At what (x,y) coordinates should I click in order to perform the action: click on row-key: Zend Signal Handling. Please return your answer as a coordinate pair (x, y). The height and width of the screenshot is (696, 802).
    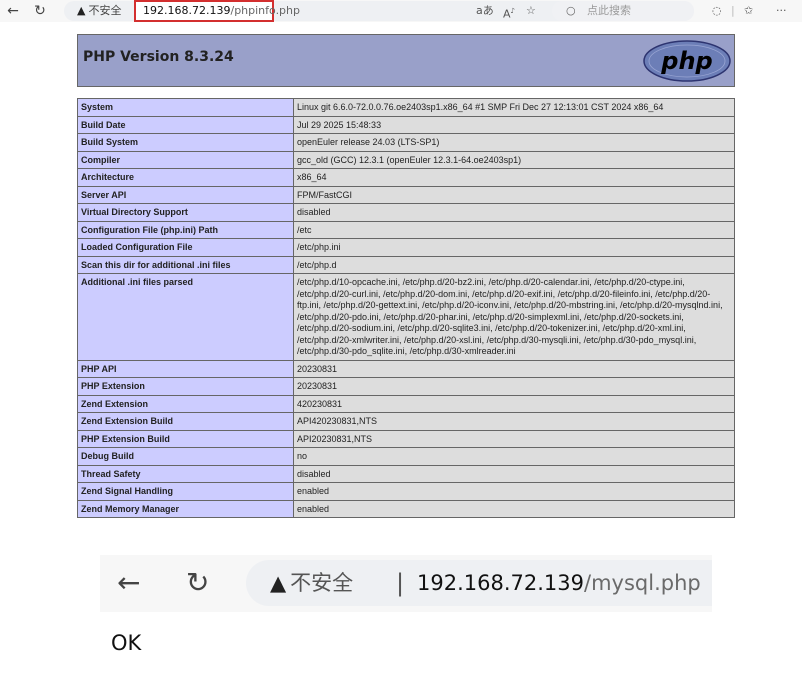
    Looking at the image, I should click on (185, 491).